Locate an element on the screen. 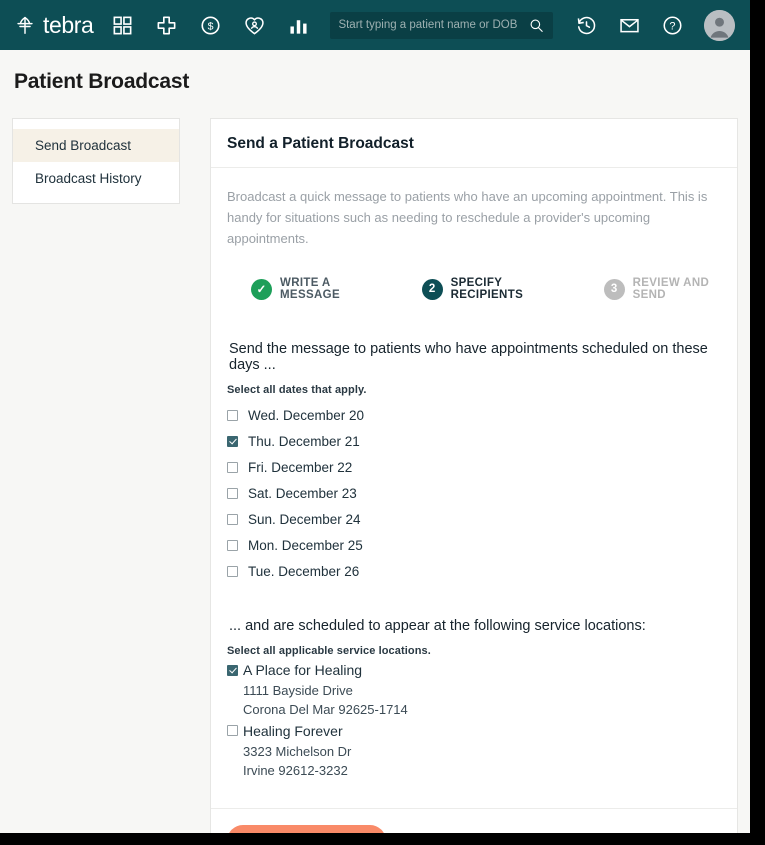 The width and height of the screenshot is (765, 845). location-toggle: A Place for Healing is located at coordinates (474, 670).